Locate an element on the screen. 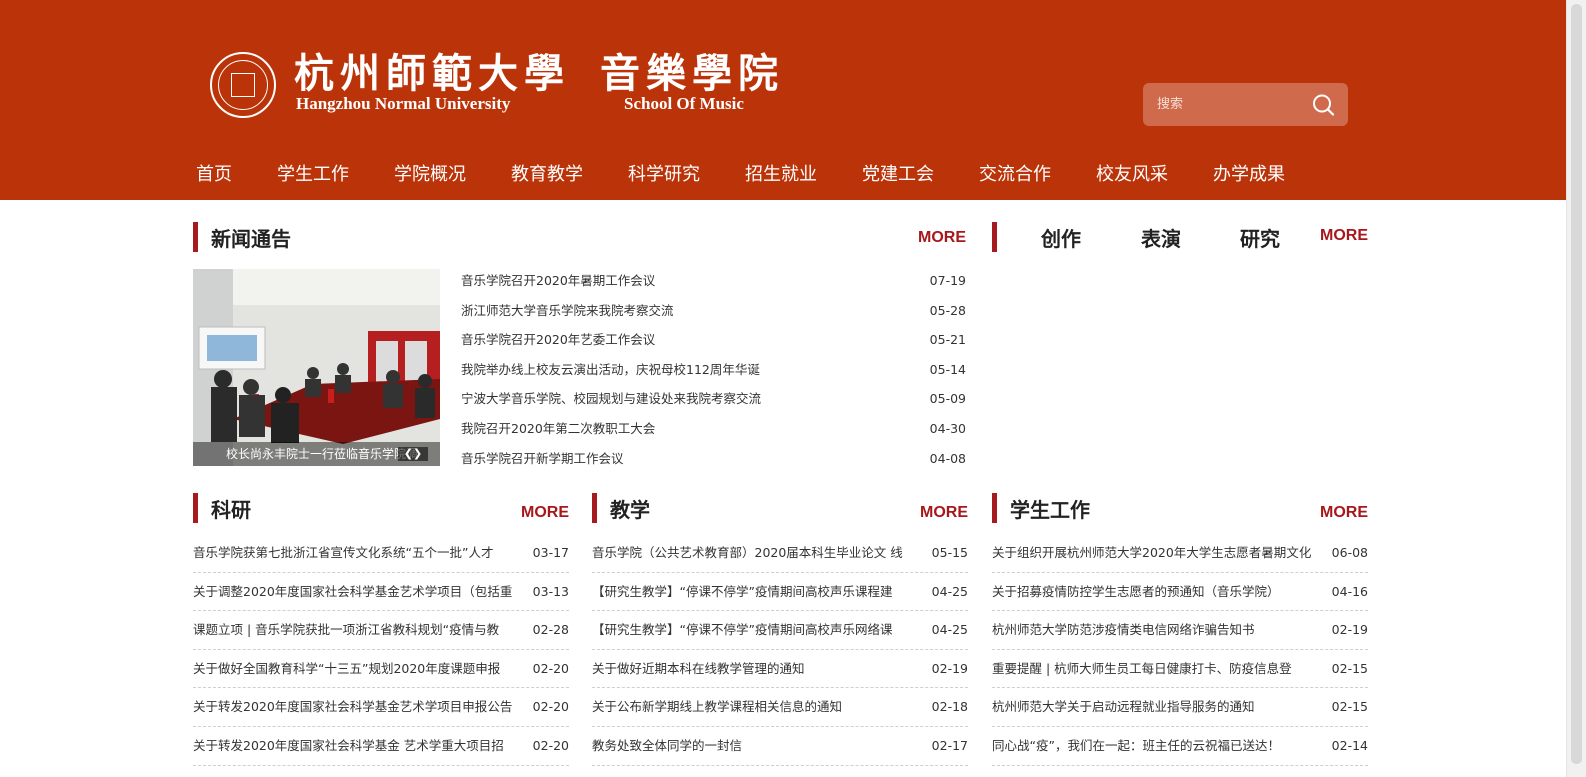 The height and width of the screenshot is (777, 1586). list-item: 关于转发2020年度国家社会科学基金 艺术学重大项目招 02-20 is located at coordinates (381, 746).